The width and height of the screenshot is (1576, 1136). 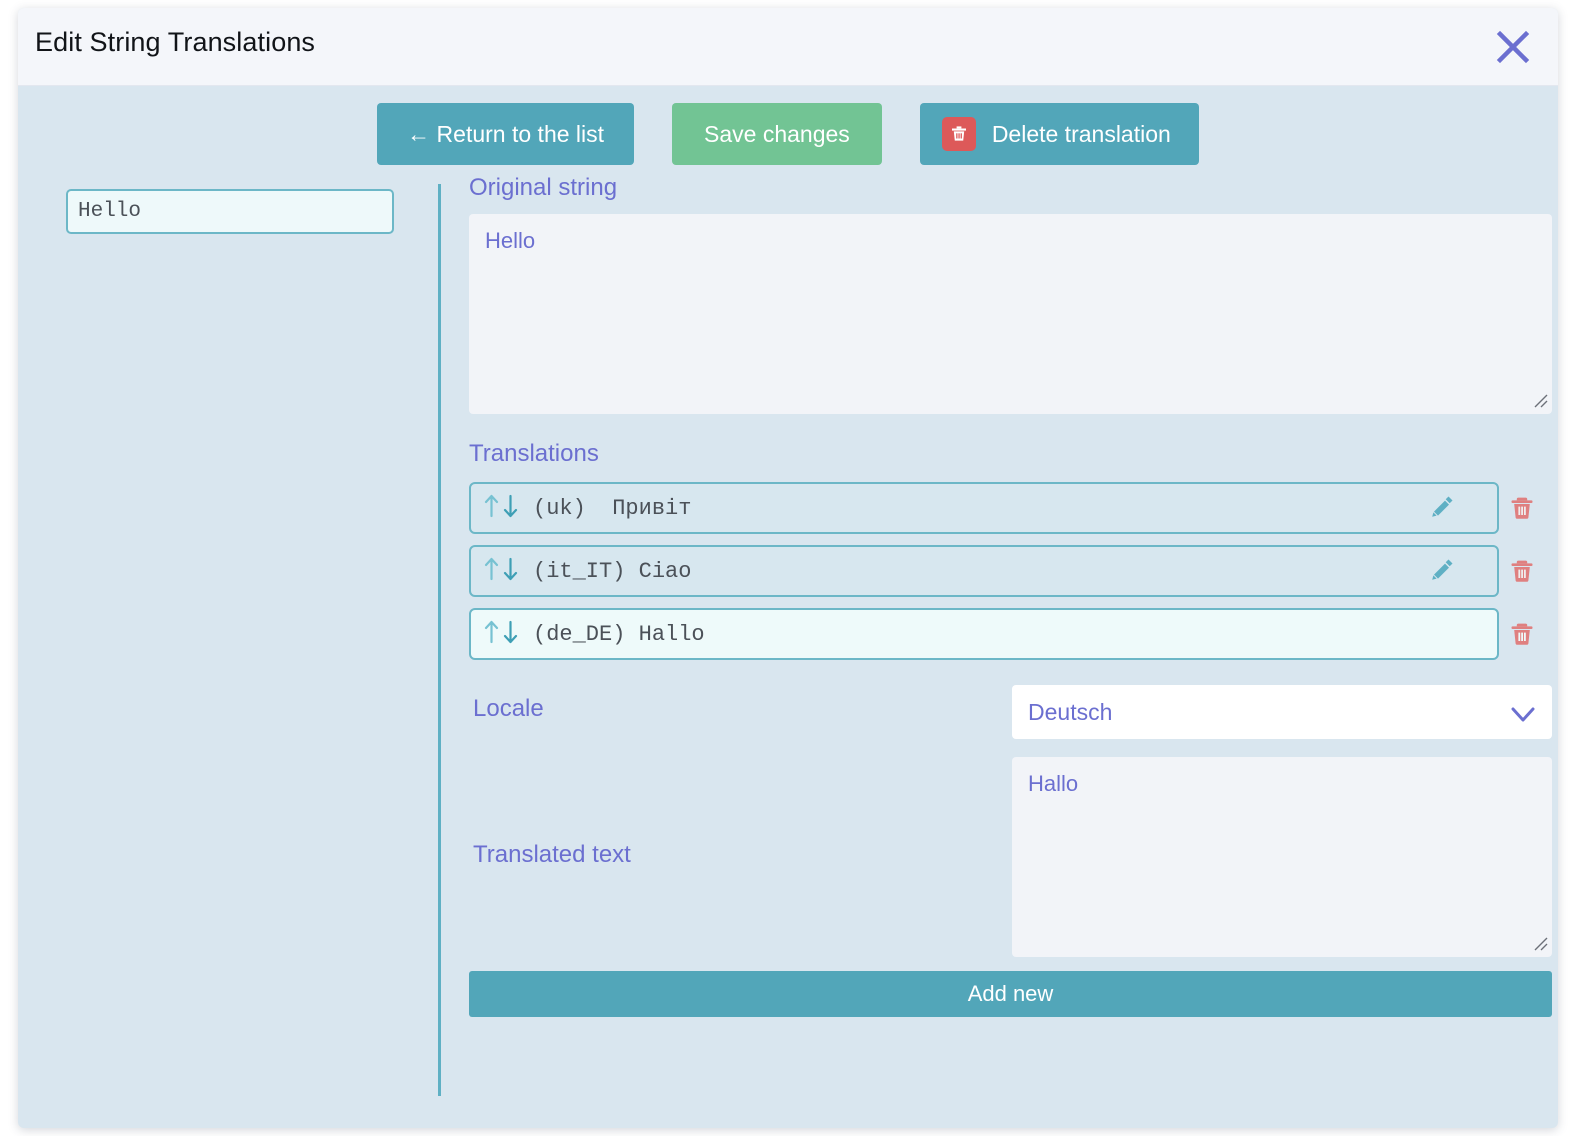 What do you see at coordinates (984, 634) in the screenshot?
I see `table-row: (de_DE) Hallo` at bounding box center [984, 634].